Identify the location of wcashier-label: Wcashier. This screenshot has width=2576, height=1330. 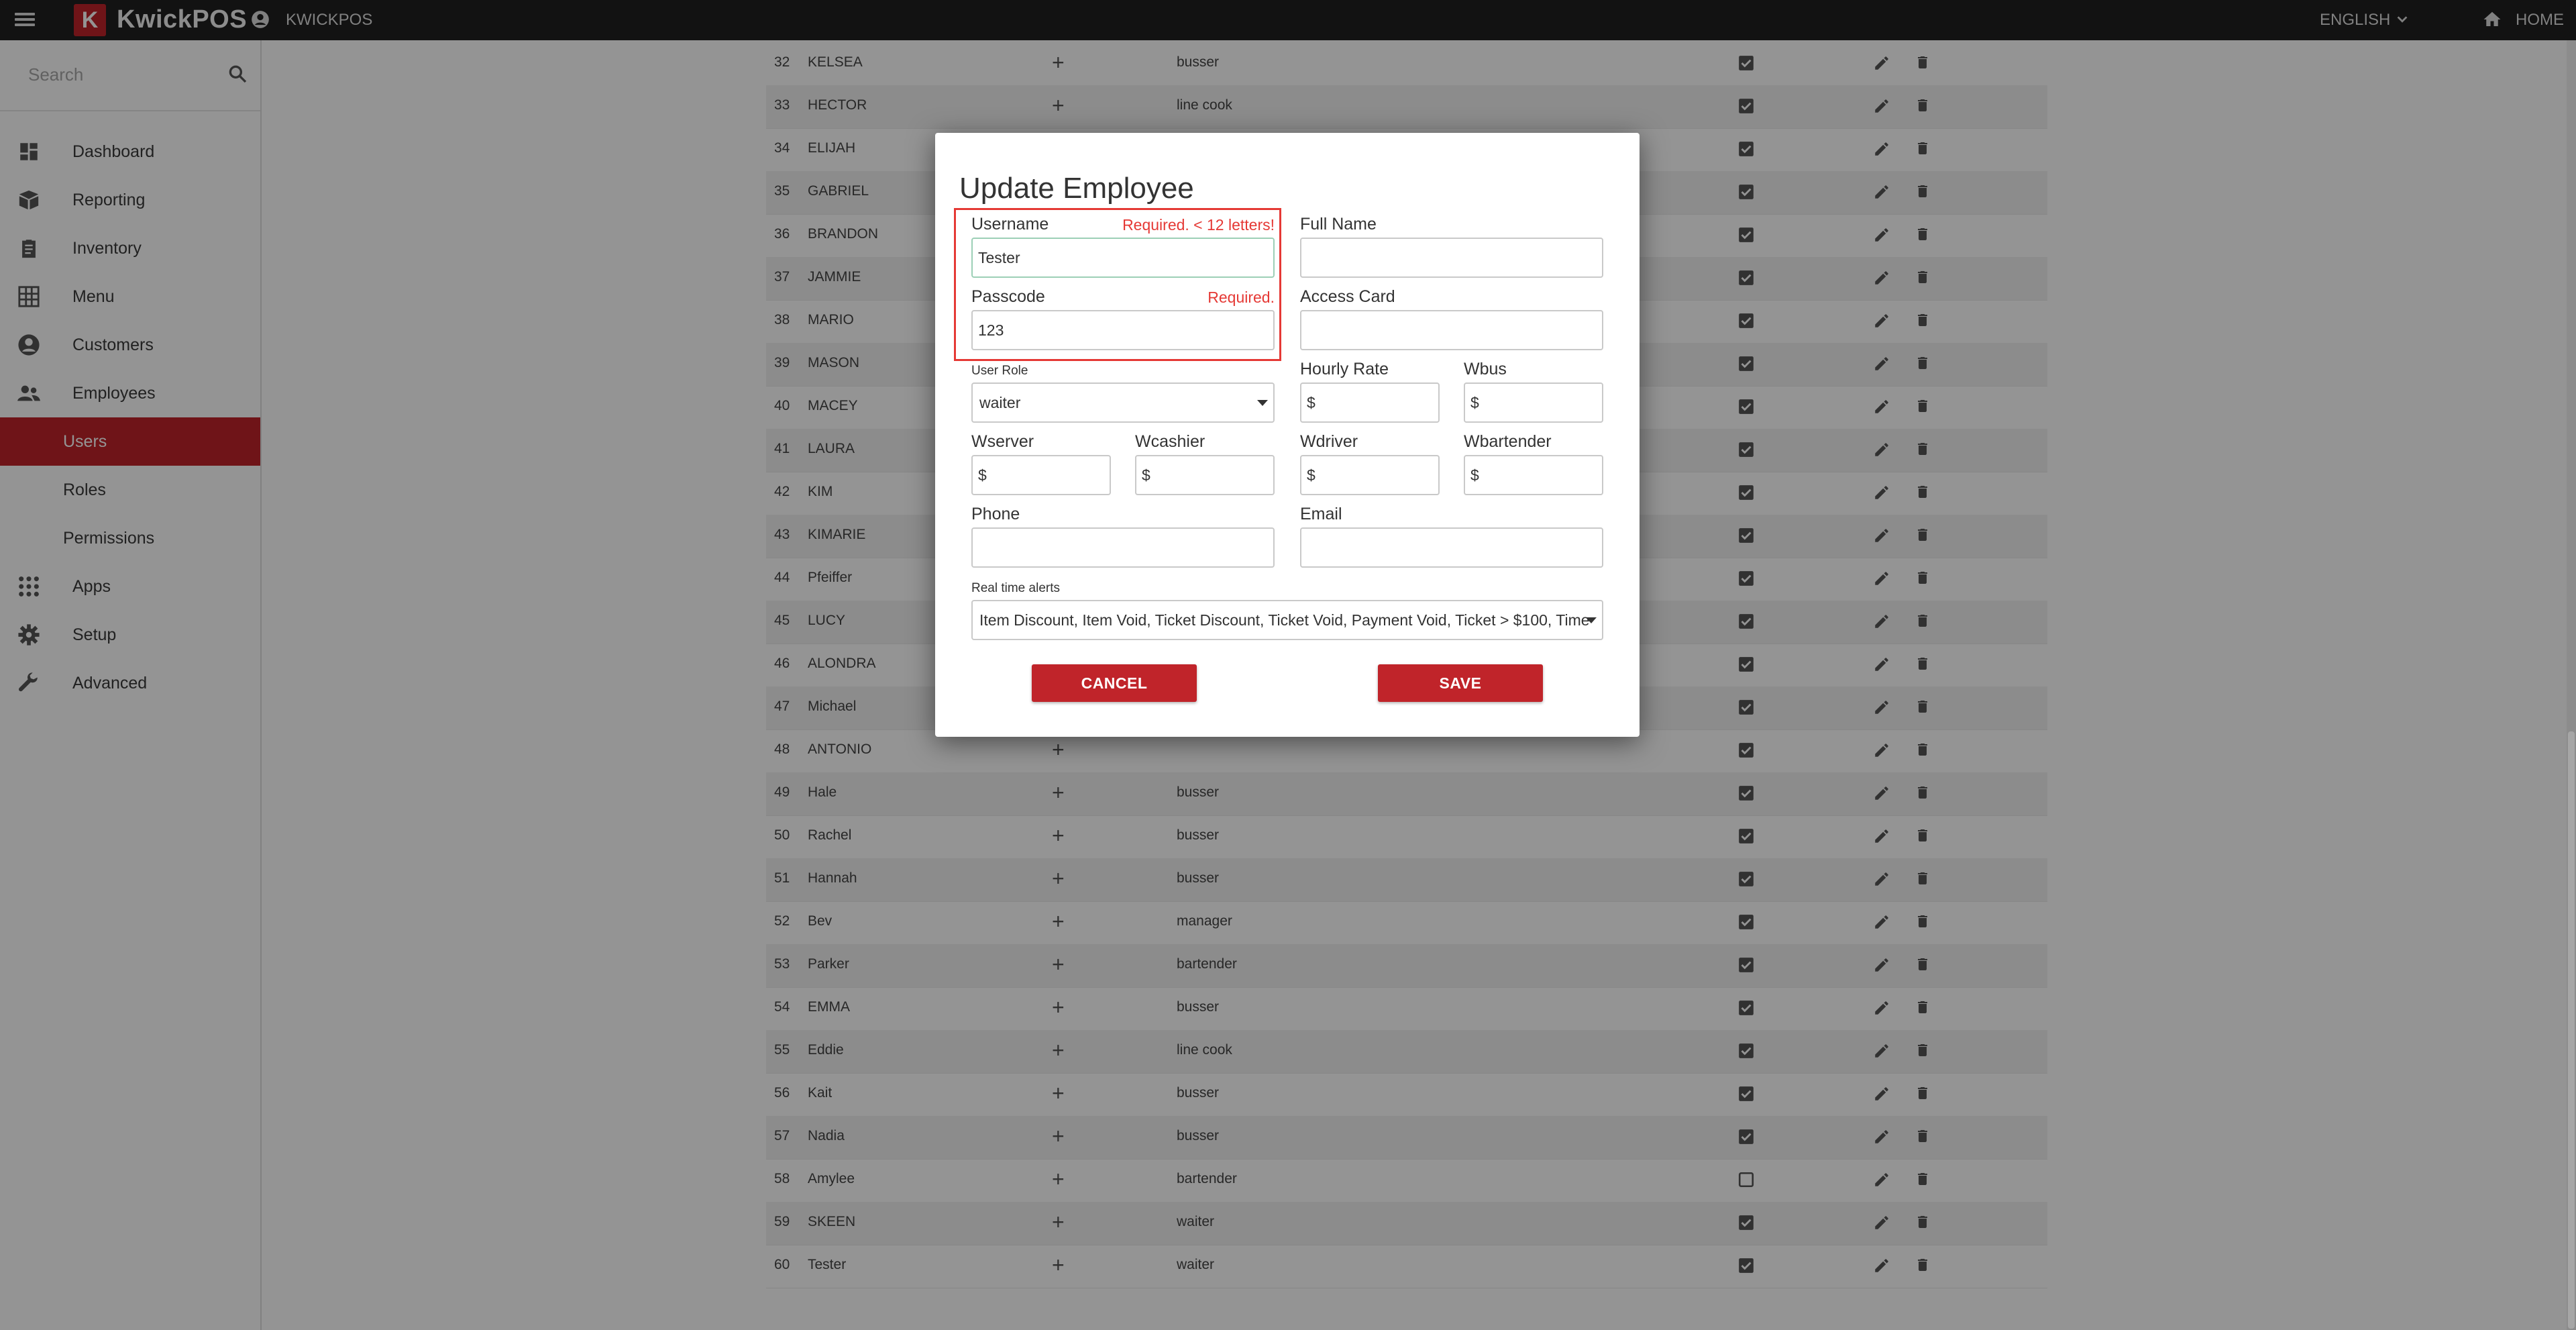
(1170, 441).